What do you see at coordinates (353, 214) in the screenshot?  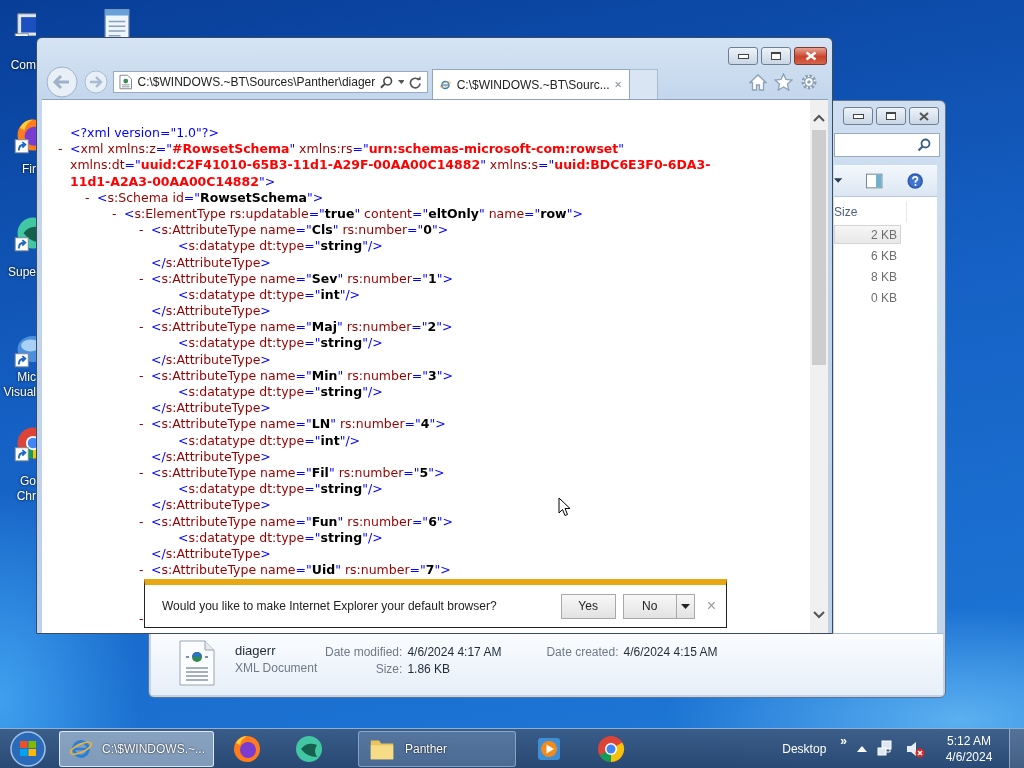 I see `xml-line: <s:ElementType rs:updatable="true" content="eltOnly" name="row">` at bounding box center [353, 214].